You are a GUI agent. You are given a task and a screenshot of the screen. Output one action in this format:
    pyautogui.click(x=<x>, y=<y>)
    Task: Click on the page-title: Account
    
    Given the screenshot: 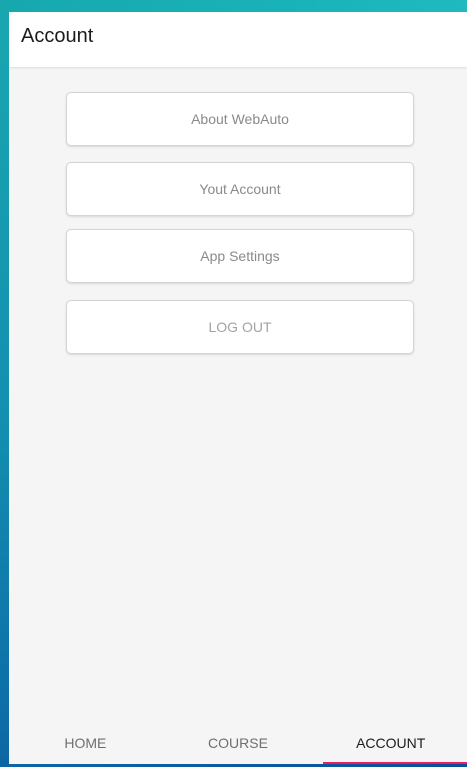 What is the action you would take?
    pyautogui.click(x=57, y=36)
    